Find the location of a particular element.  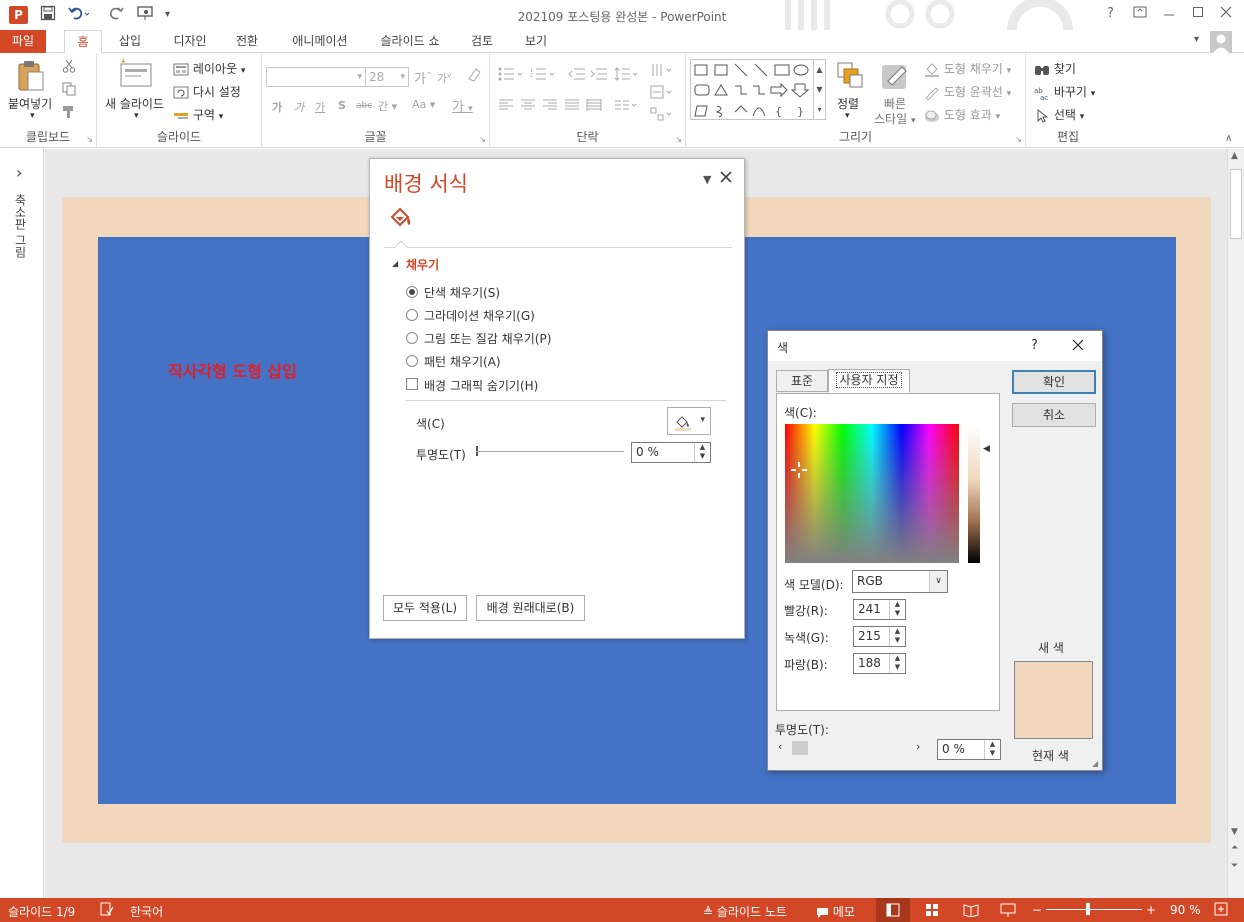

reset-slide-button: 다시 설정 is located at coordinates (207, 91).